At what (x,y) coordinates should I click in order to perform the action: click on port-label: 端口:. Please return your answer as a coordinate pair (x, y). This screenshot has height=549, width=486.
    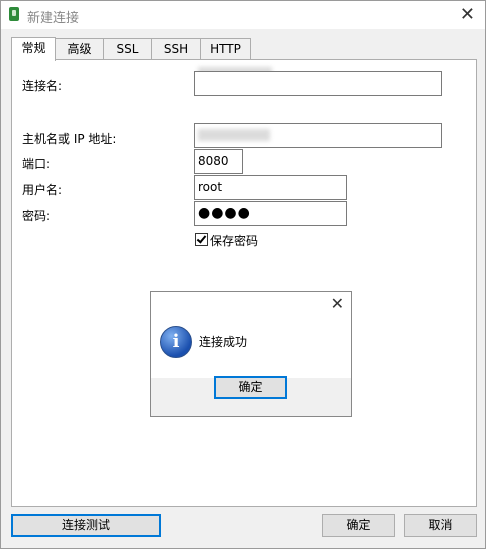
    Looking at the image, I should click on (36, 164).